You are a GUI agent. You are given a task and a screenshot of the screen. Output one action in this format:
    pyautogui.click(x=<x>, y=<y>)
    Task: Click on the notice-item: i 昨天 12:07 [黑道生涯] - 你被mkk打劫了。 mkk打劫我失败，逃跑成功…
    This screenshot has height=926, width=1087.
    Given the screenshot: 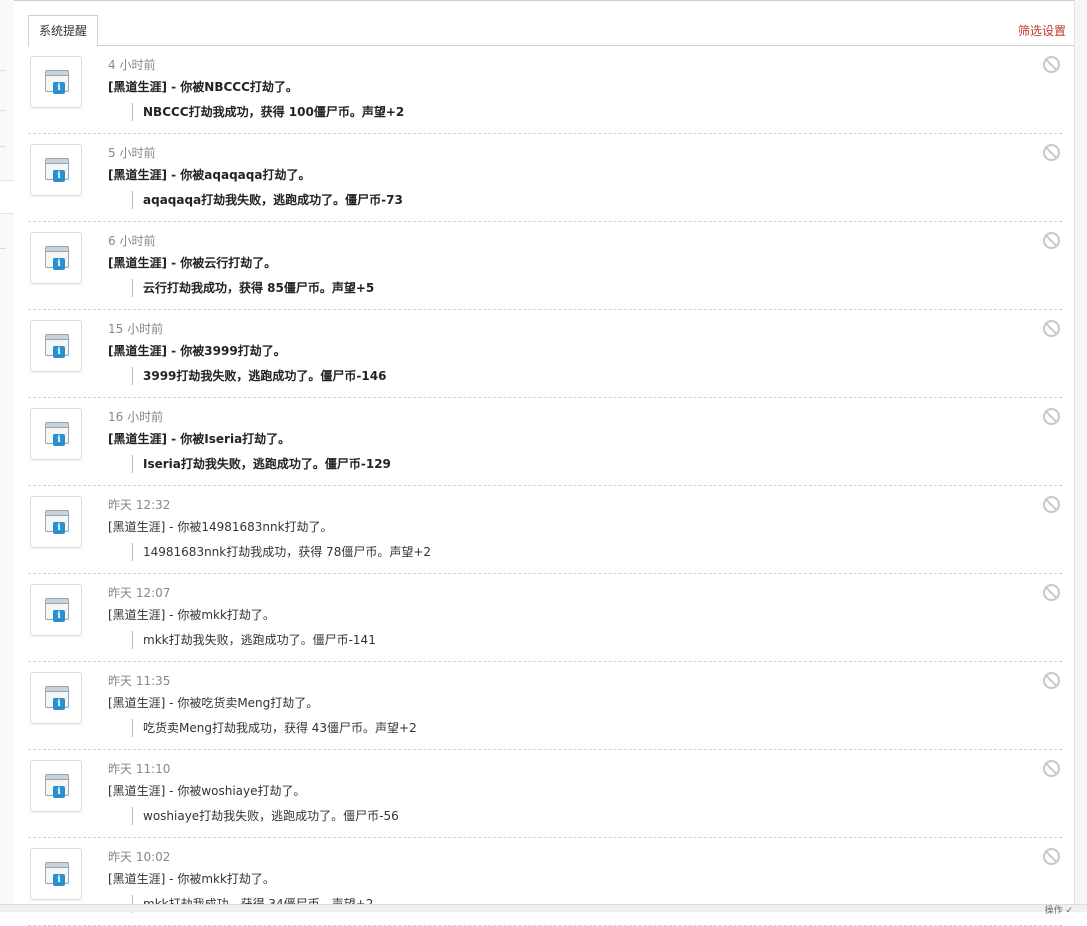 What is the action you would take?
    pyautogui.click(x=545, y=618)
    